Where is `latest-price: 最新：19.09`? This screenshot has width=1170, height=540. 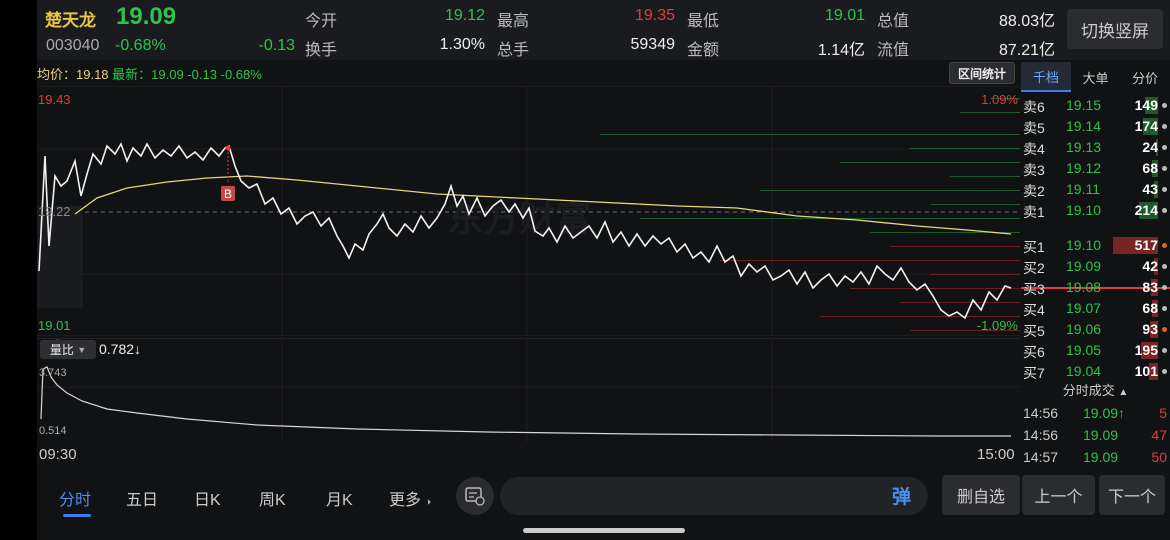
latest-price: 最新：19.09 is located at coordinates (148, 74).